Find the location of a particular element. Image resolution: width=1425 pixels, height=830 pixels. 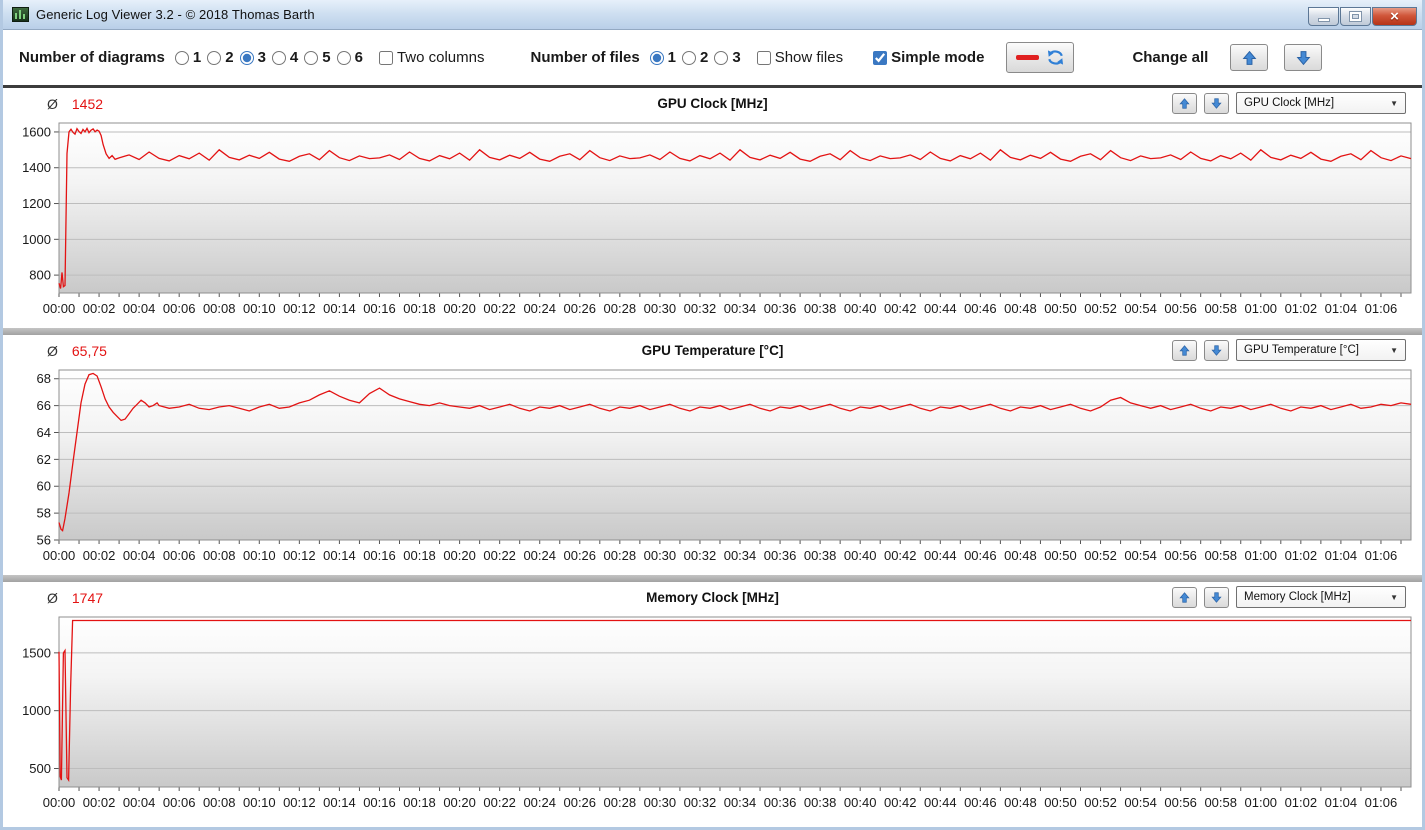

svg-text: 00:00 is located at coordinates (59, 802).